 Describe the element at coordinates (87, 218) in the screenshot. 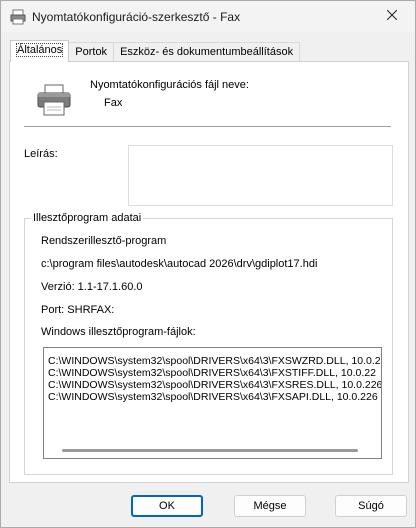

I see `driver-group-title: Illesztőprogram adatai` at that location.